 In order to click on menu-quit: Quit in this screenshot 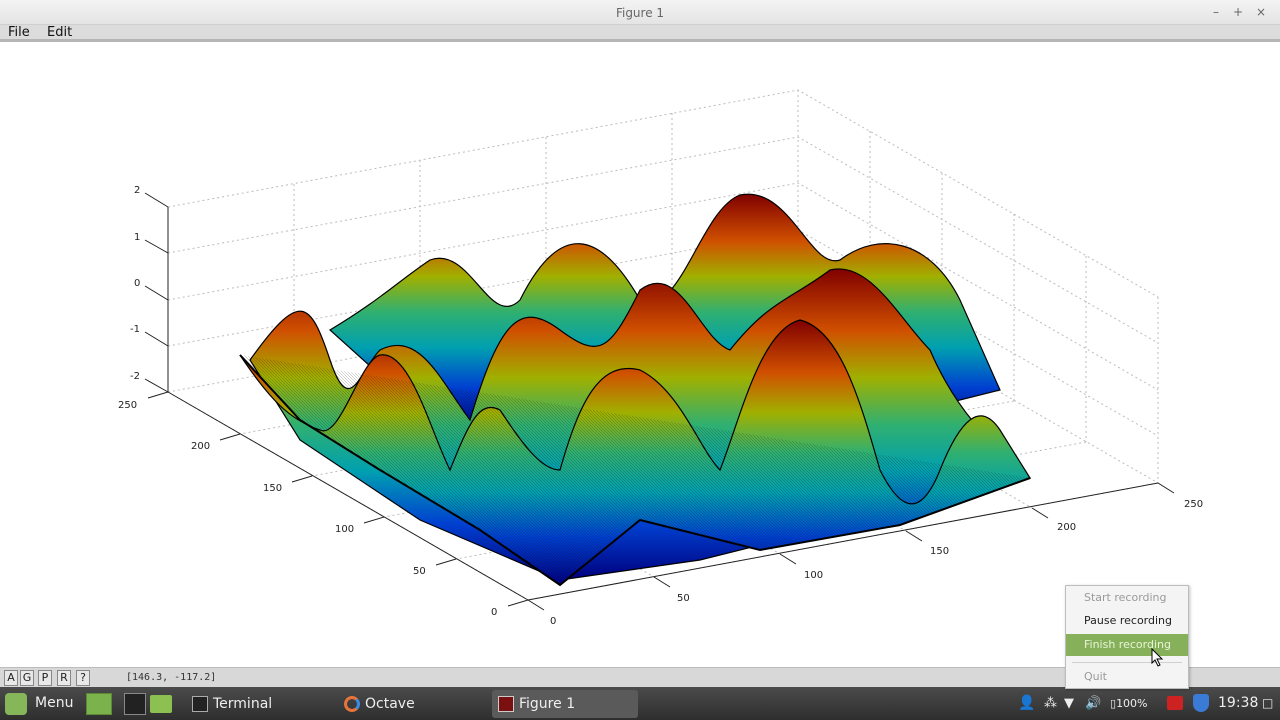, I will do `click(1127, 677)`.